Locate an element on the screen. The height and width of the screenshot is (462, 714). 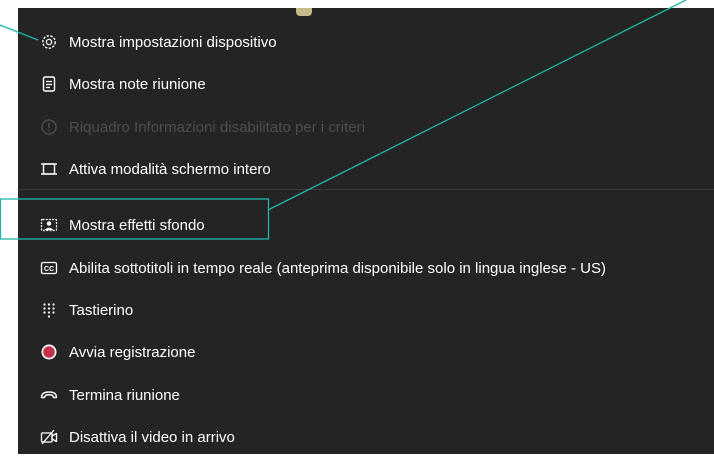
fullscreen-icon is located at coordinates (49, 169).